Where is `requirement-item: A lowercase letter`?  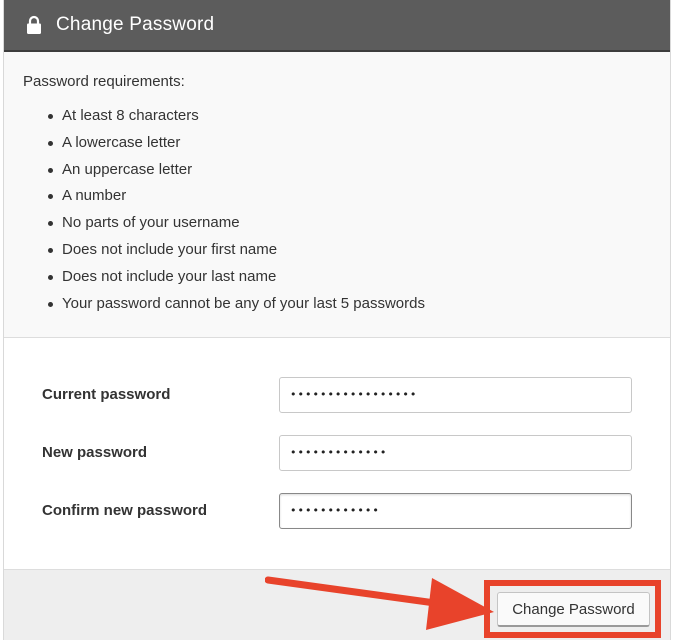
requirement-item: A lowercase letter is located at coordinates (214, 146).